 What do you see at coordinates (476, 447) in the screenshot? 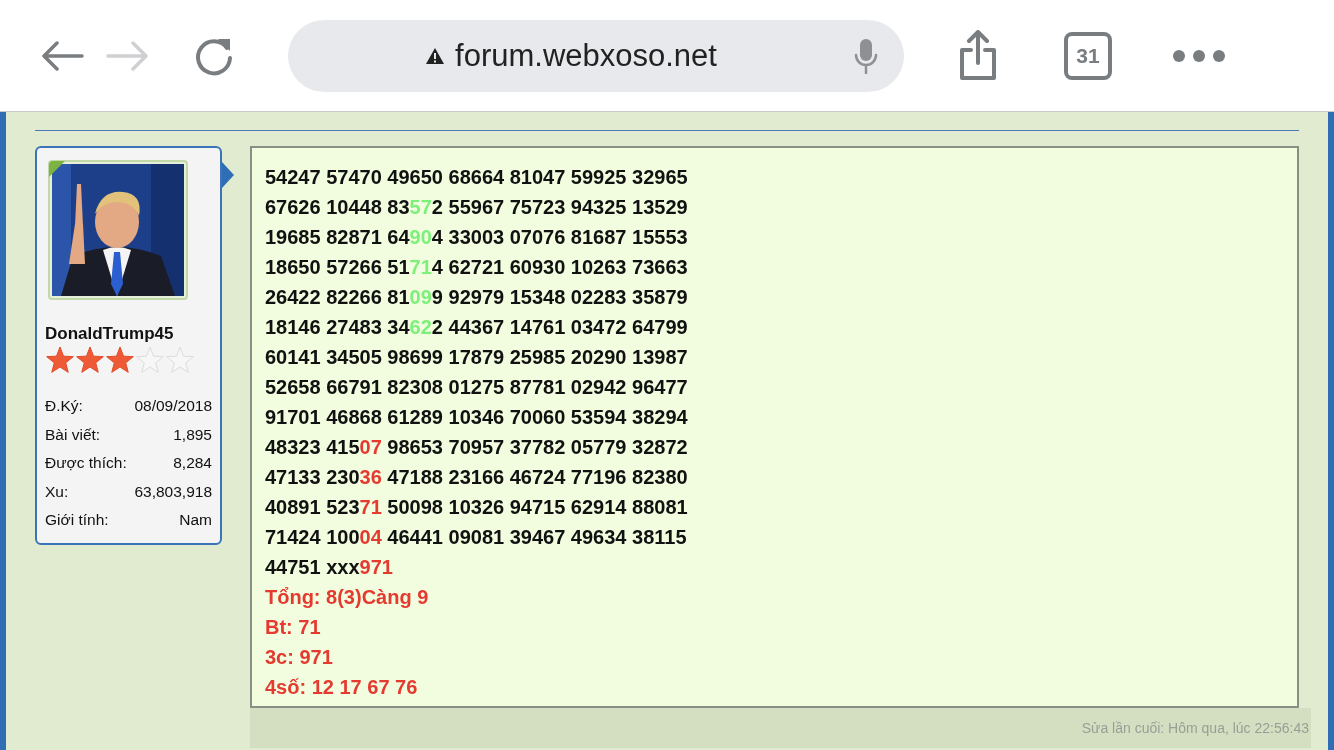
I see `post-line: 48323 41507 98653 70957 37782 05779 32872` at bounding box center [476, 447].